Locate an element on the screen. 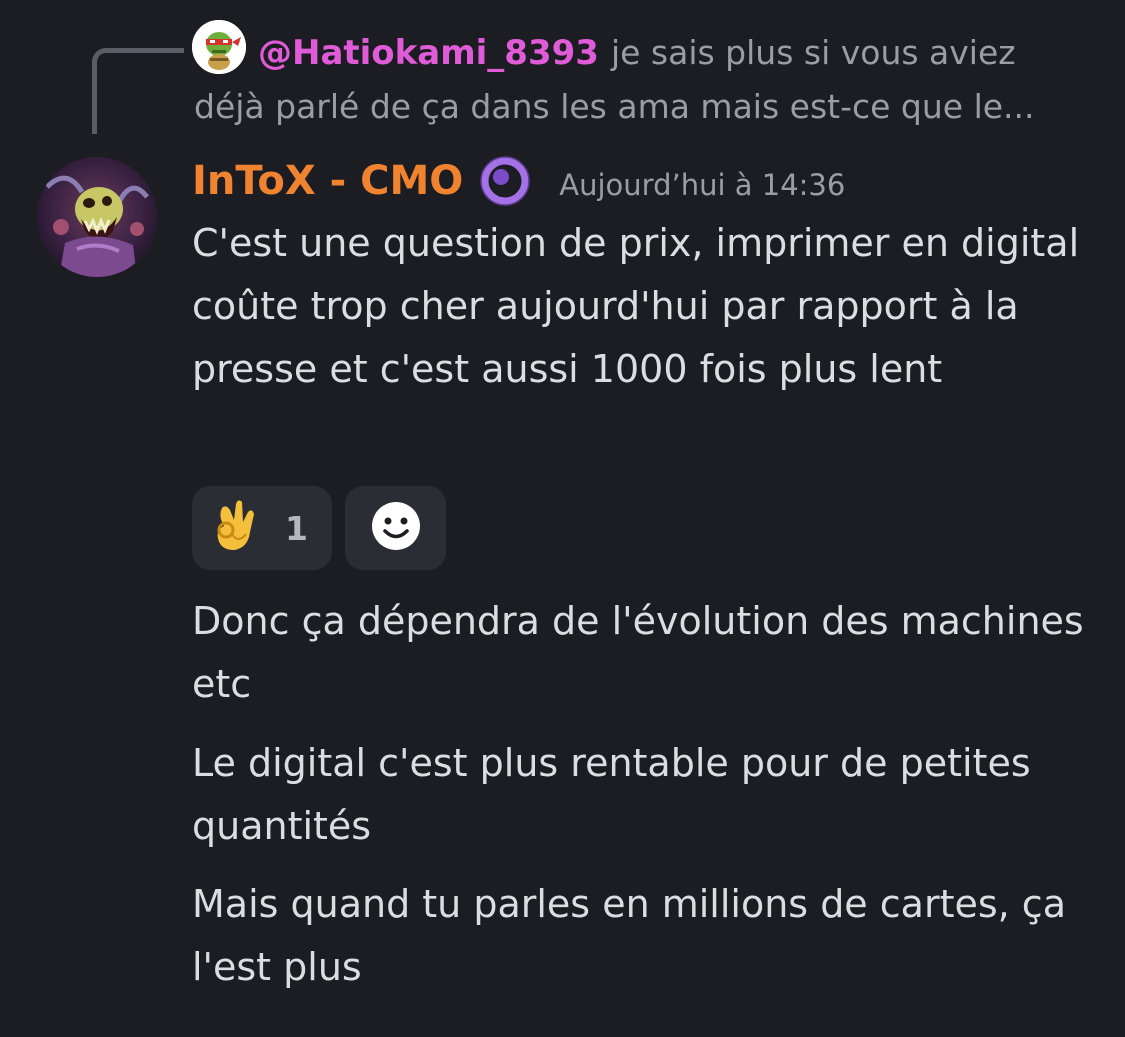 Image resolution: width=1125 pixels, height=1037 pixels. reaction-ok-hand: 1 is located at coordinates (262, 528).